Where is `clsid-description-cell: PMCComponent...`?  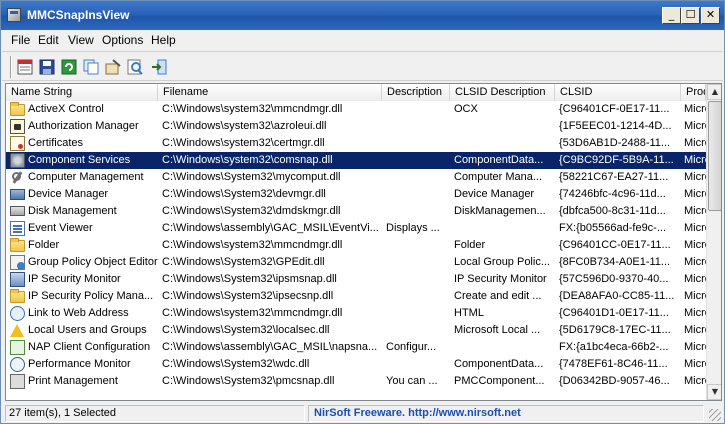 clsid-description-cell: PMCComponent... is located at coordinates (499, 381).